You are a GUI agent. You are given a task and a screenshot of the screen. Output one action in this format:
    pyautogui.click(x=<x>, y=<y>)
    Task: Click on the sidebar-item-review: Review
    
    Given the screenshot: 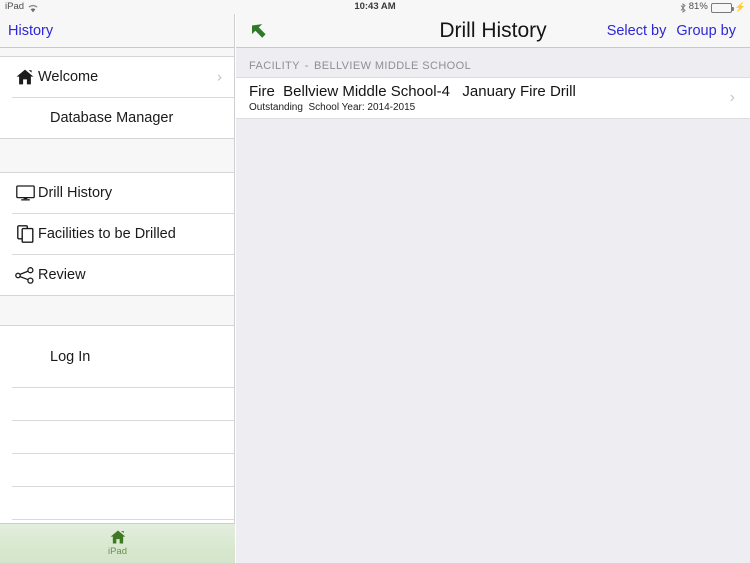 What is the action you would take?
    pyautogui.click(x=117, y=275)
    